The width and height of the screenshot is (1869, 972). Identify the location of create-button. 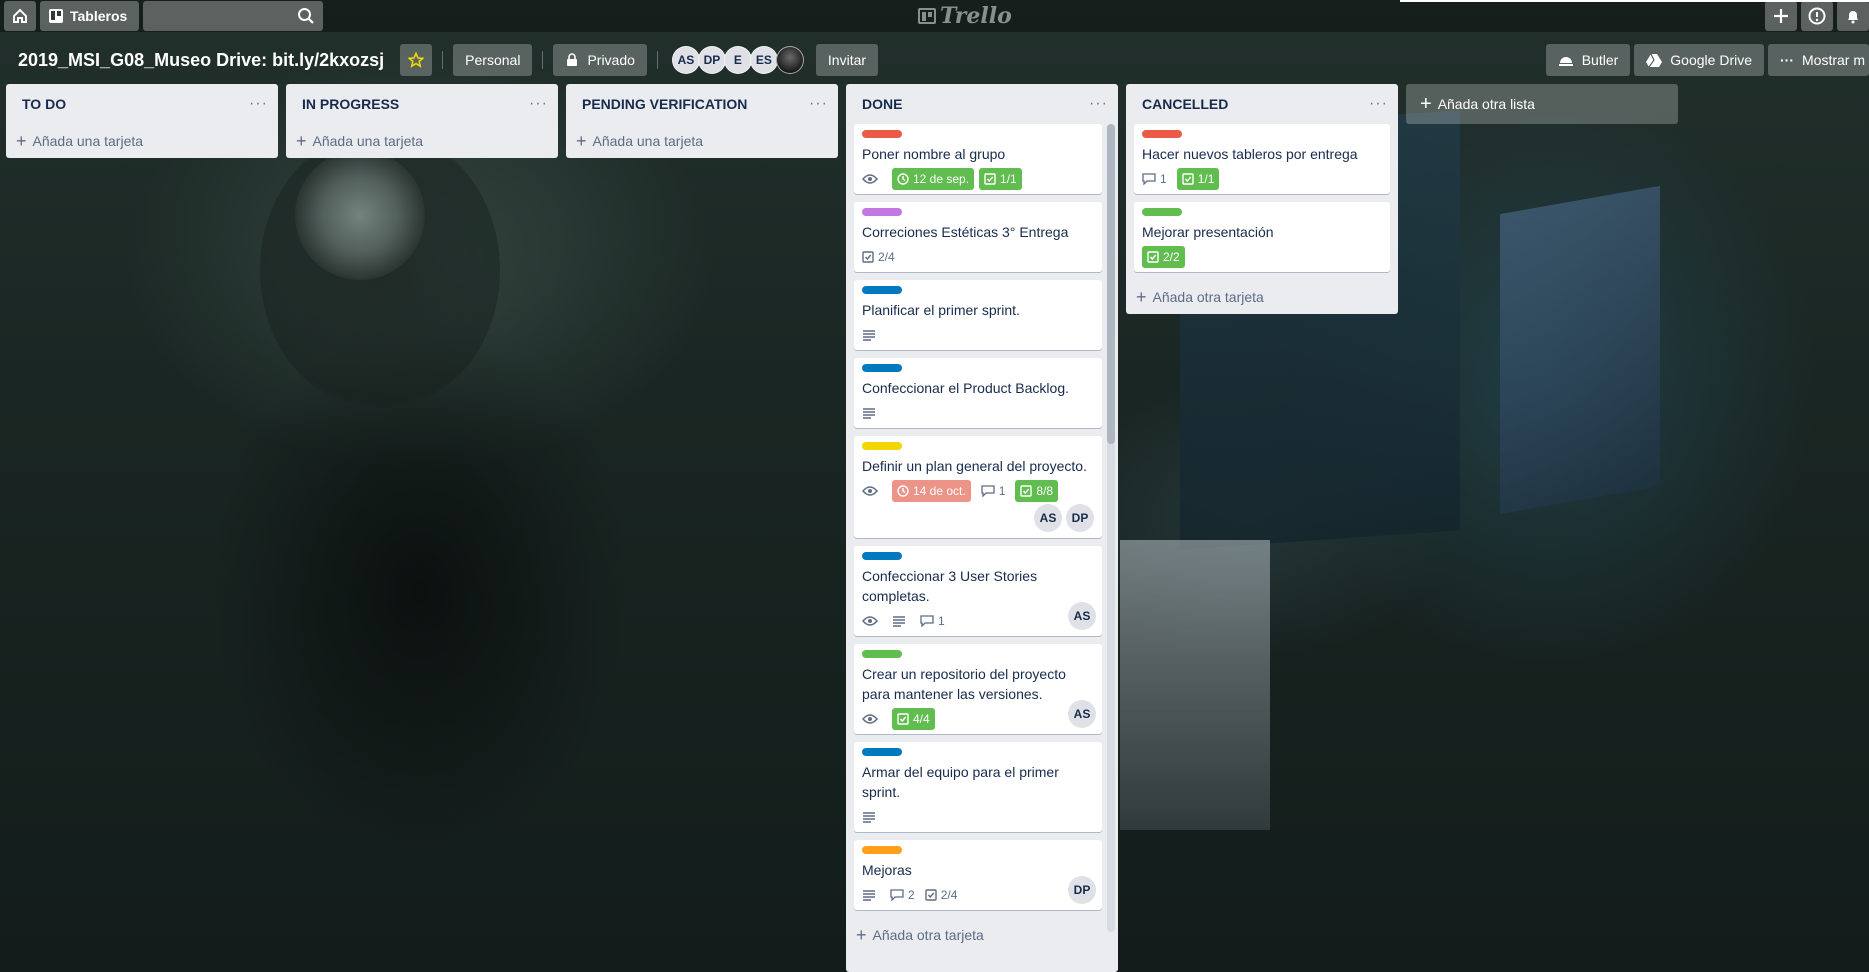
(1781, 16).